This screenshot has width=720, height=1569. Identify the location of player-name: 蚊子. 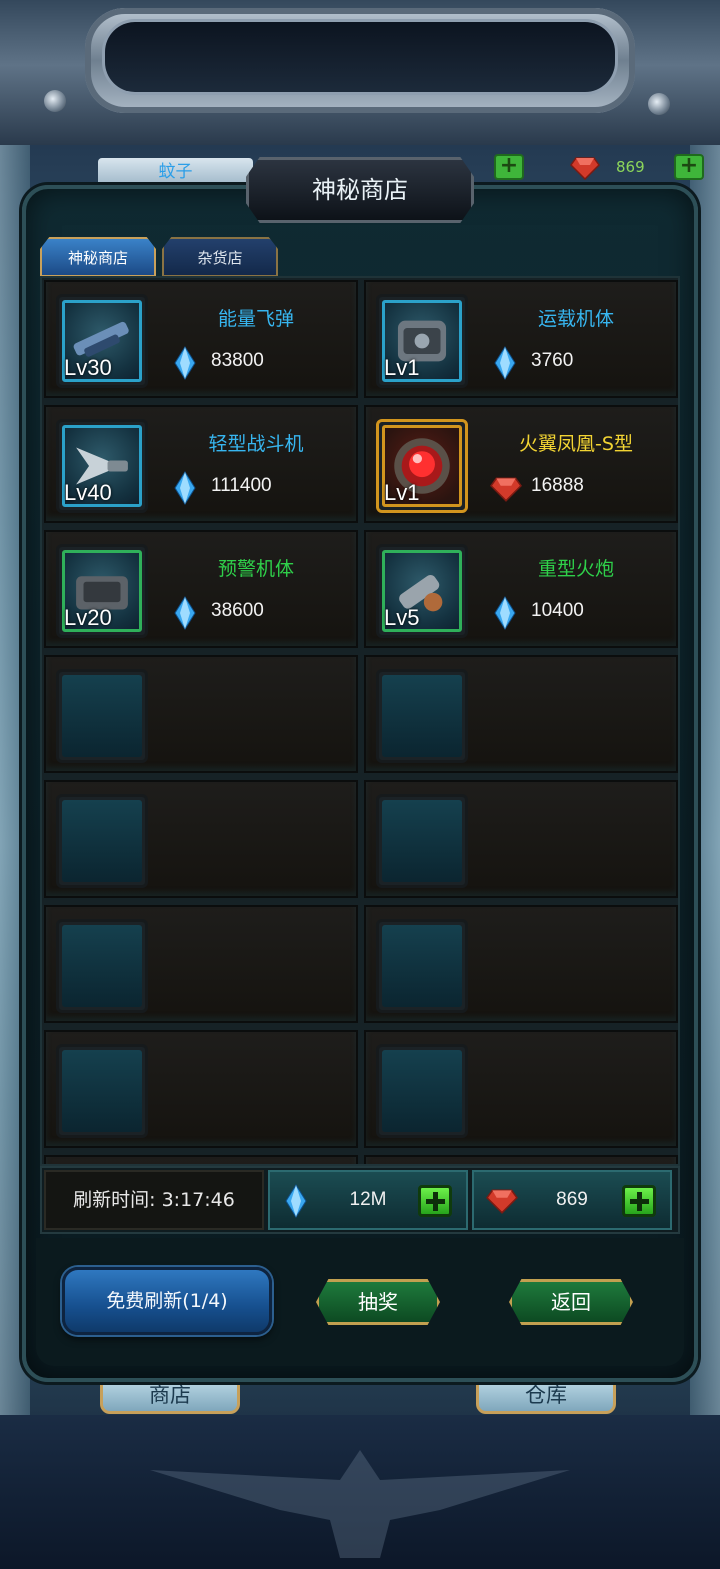
(175, 172).